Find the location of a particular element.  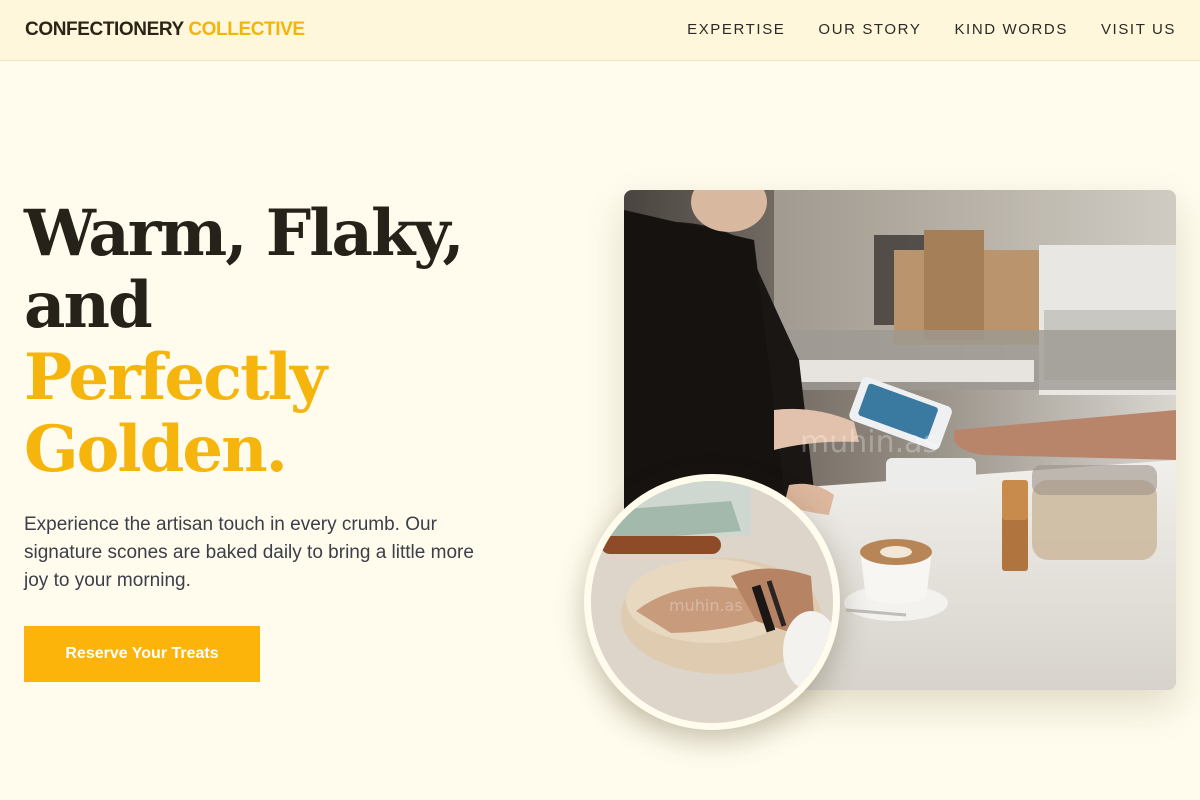

headline-line-2: and is located at coordinates (88, 305).